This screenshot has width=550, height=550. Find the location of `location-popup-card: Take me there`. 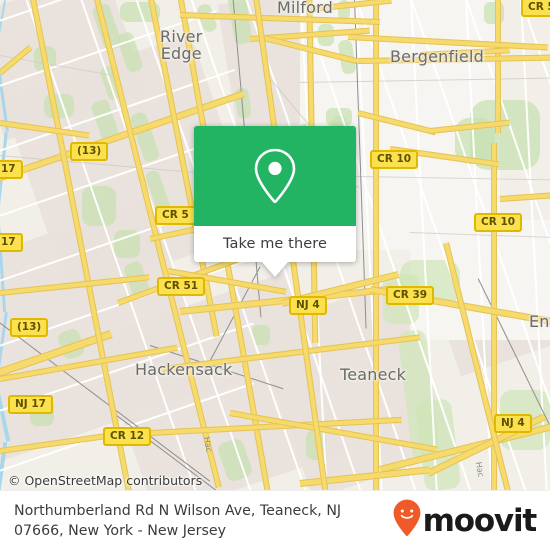

location-popup-card: Take me there is located at coordinates (275, 201).